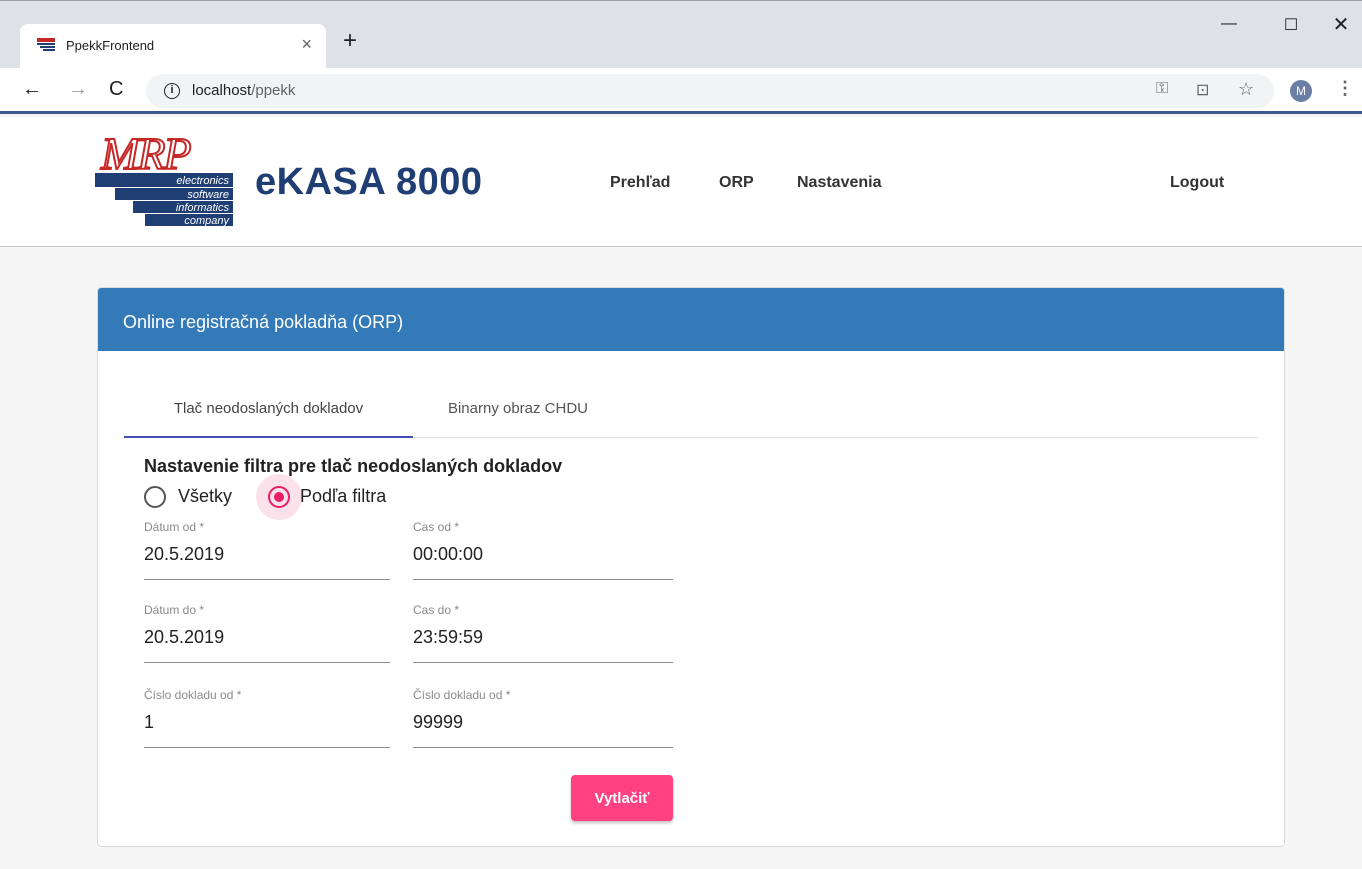 The image size is (1362, 869). What do you see at coordinates (174, 527) in the screenshot?
I see `datum-od-label: Dátum od *` at bounding box center [174, 527].